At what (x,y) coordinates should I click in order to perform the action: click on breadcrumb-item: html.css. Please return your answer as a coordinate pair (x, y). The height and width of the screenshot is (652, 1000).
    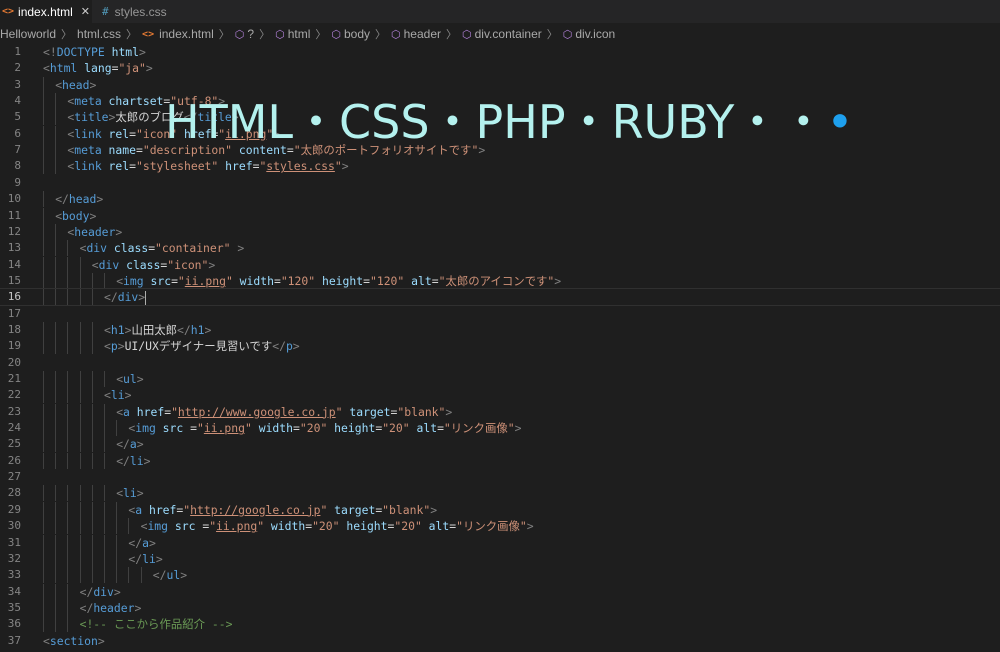
    Looking at the image, I should click on (99, 34).